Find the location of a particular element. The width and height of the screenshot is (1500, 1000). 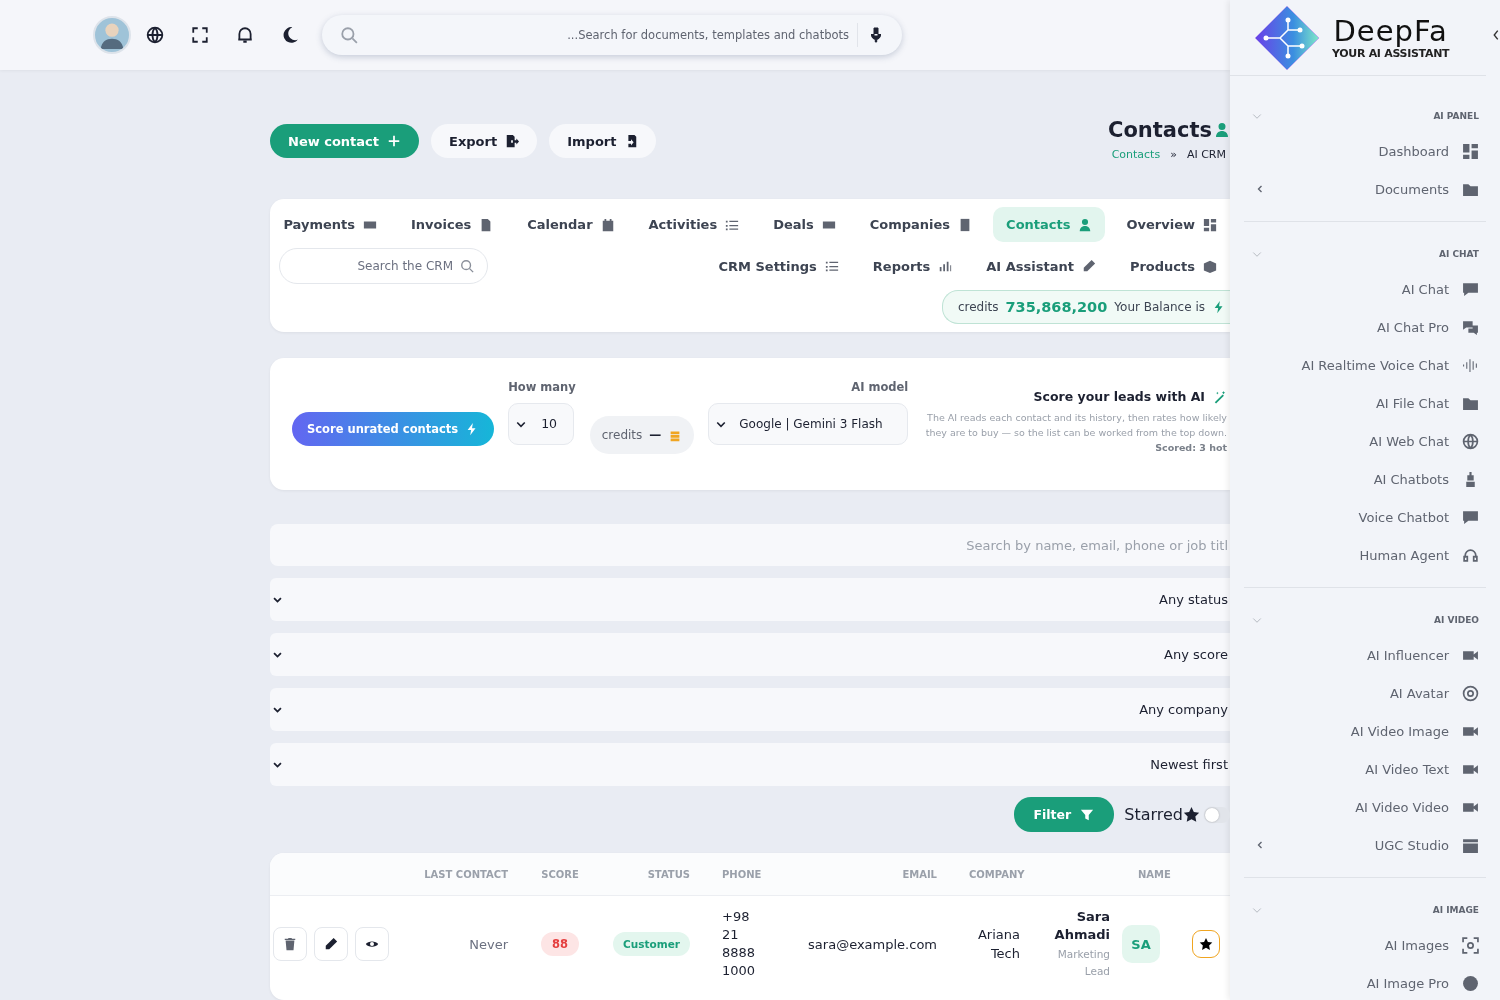

score-contacts-button: Score unrated contacts is located at coordinates (393, 429).